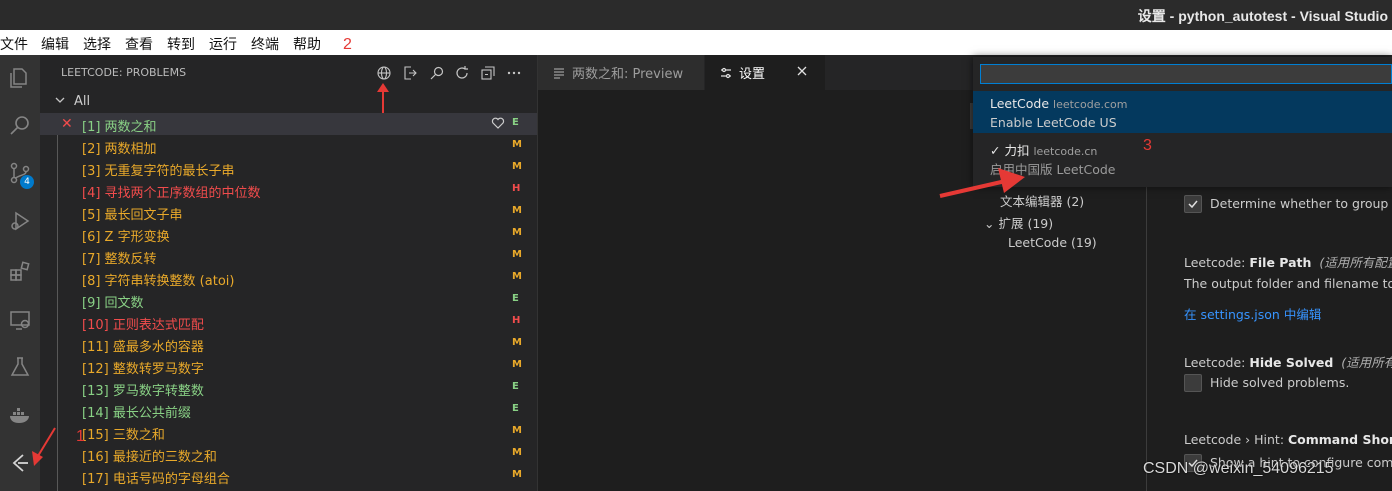 This screenshot has height=491, width=1392. What do you see at coordinates (1052, 242) in the screenshot?
I see `settings-tree-leetcode: LeetCode (19)` at bounding box center [1052, 242].